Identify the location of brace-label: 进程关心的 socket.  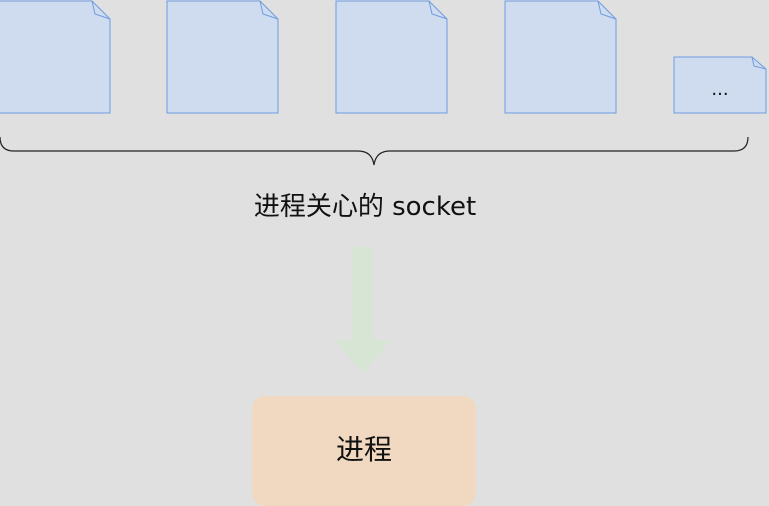
(365, 207).